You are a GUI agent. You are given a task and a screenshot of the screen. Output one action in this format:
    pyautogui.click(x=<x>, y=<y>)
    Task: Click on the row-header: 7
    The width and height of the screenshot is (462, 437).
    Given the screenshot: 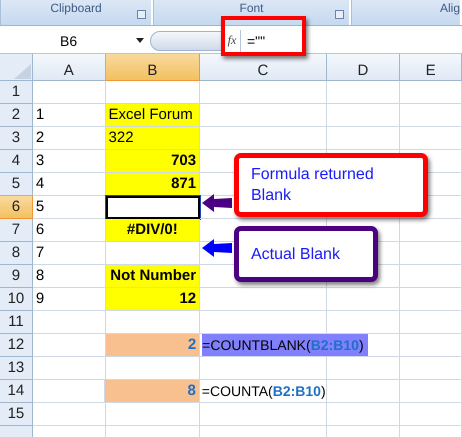 What is the action you would take?
    pyautogui.click(x=16, y=230)
    